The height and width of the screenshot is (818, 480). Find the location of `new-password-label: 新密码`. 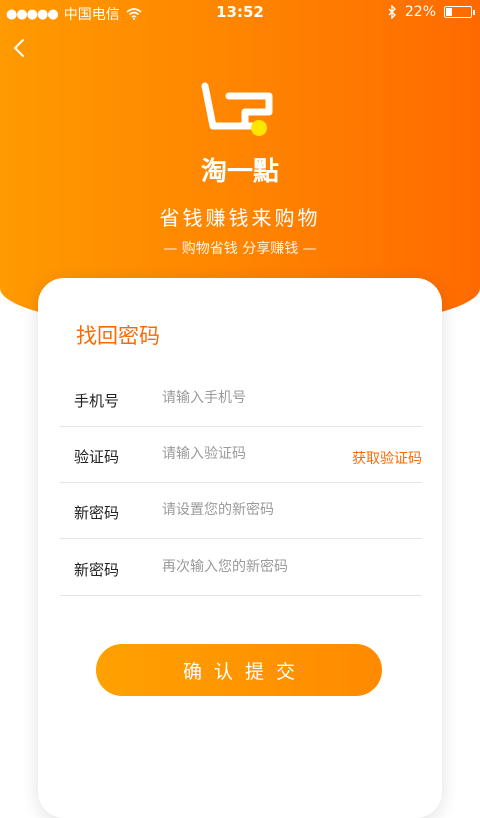

new-password-label: 新密码 is located at coordinates (97, 513).